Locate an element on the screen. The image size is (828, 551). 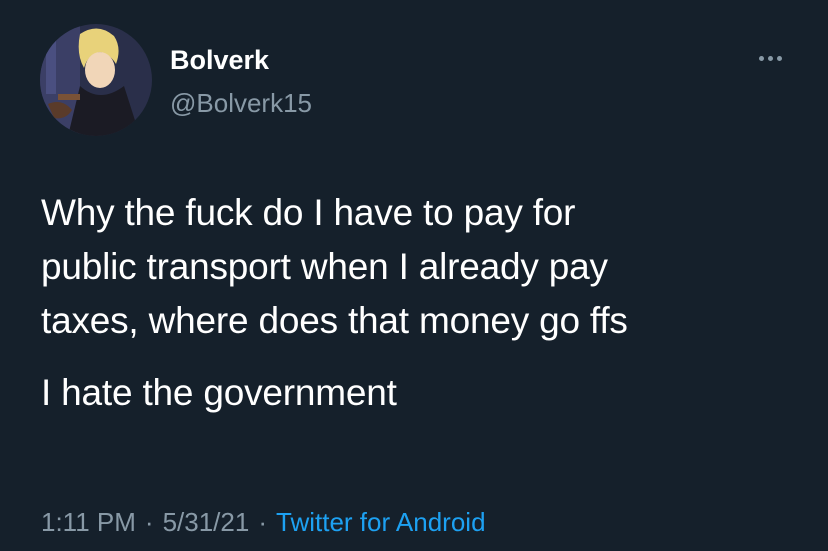
tweet-meta: 1:11 PM · 5/31/21 · Twitter for Android is located at coordinates (263, 522).